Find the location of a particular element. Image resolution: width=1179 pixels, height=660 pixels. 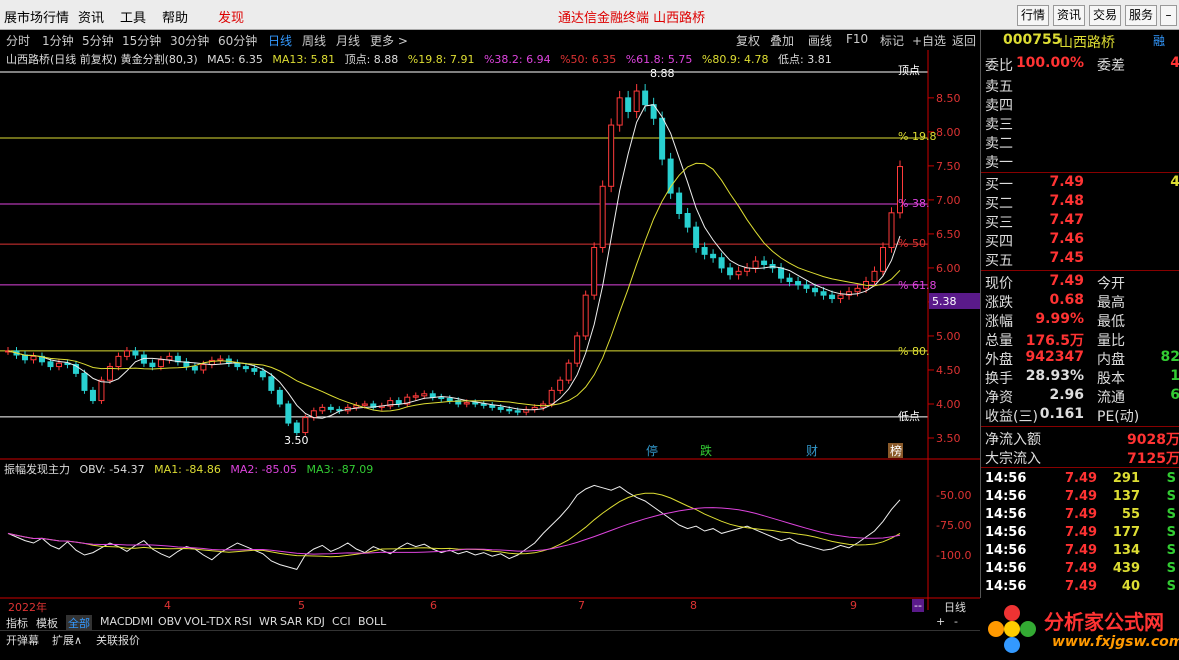

stat-value2: 6 is located at coordinates (1174, 395).